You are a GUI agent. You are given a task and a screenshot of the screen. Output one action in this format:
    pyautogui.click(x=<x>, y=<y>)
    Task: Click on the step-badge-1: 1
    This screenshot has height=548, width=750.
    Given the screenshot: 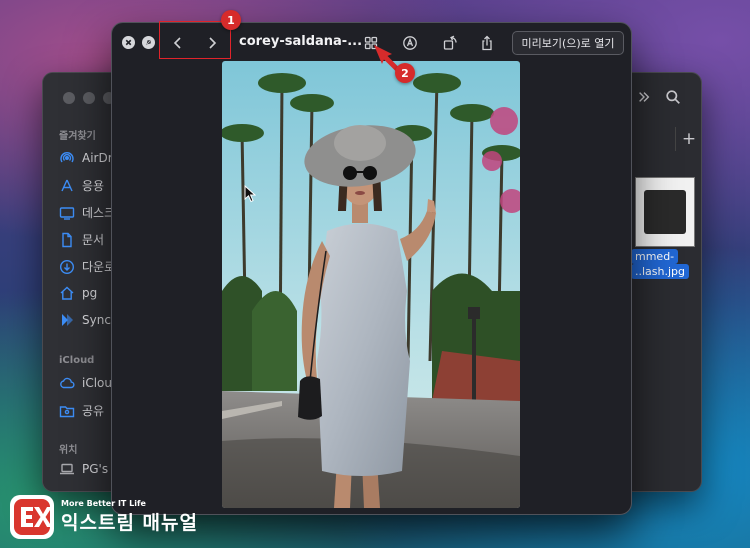 What is the action you would take?
    pyautogui.click(x=231, y=20)
    